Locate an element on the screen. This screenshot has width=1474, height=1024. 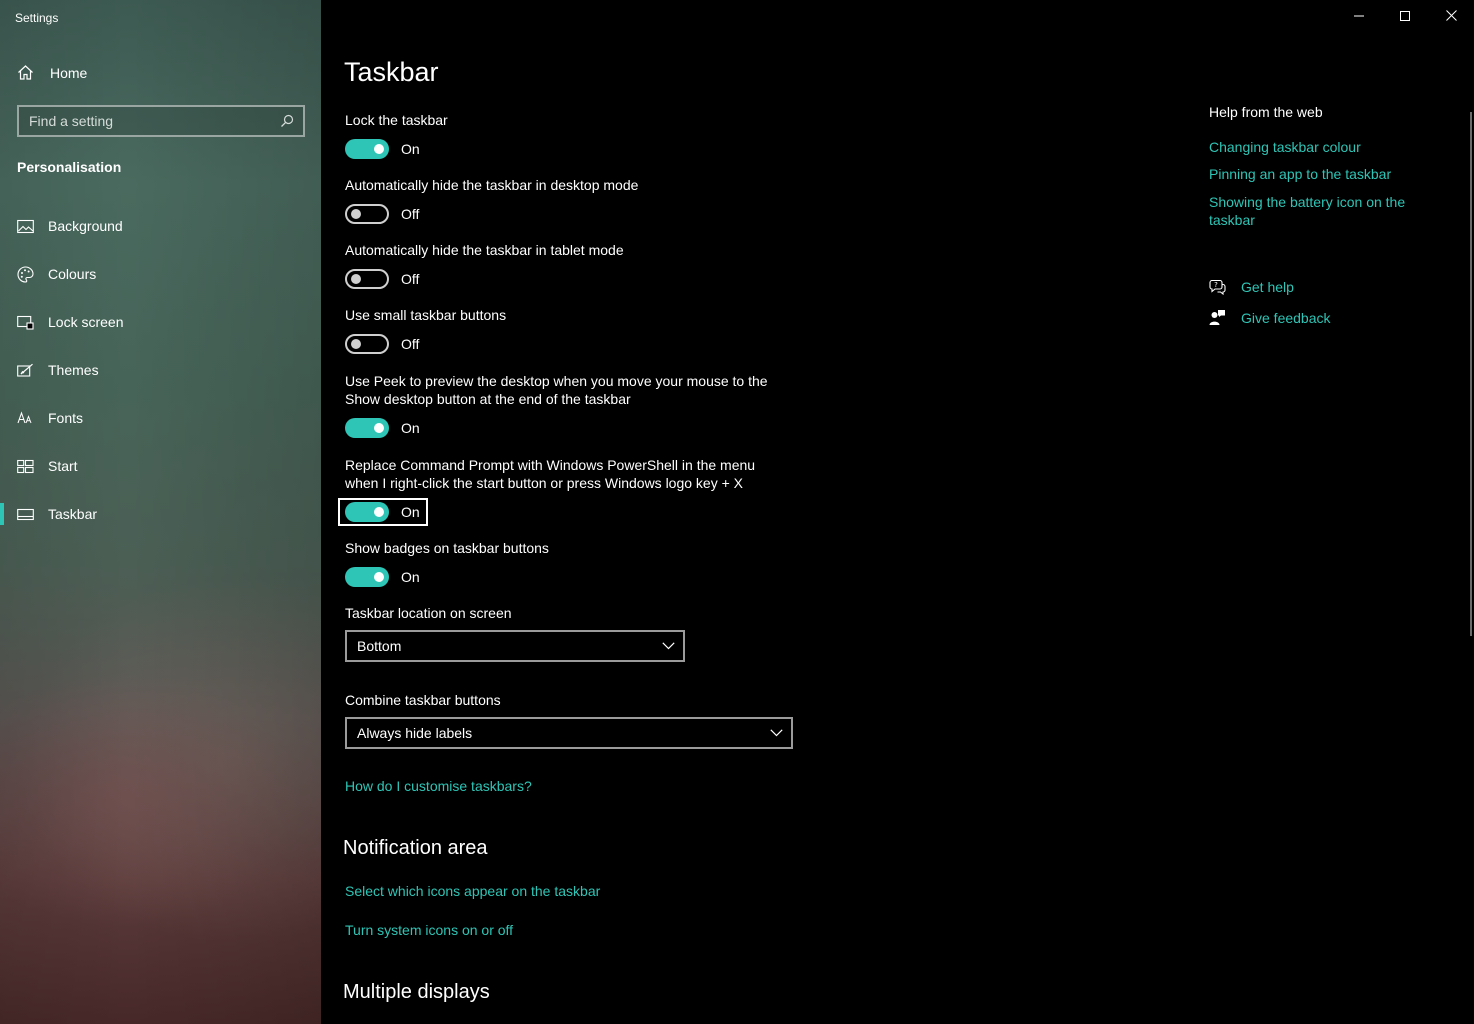
section-label-personalisation: Personalisation is located at coordinates (69, 167).